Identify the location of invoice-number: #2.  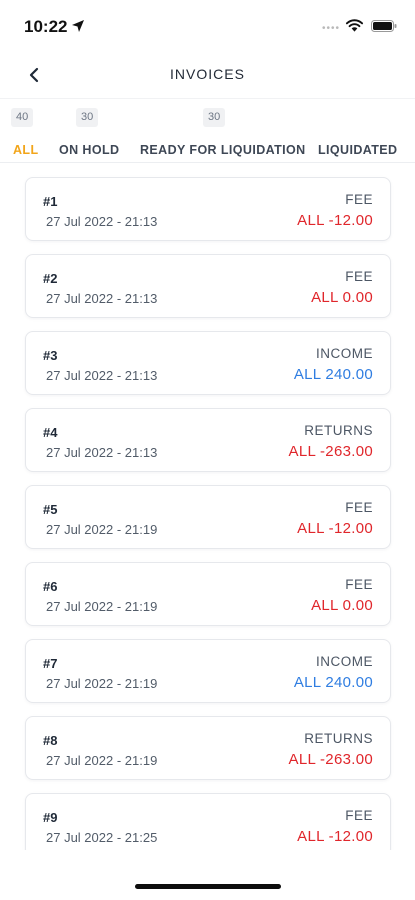
(50, 278).